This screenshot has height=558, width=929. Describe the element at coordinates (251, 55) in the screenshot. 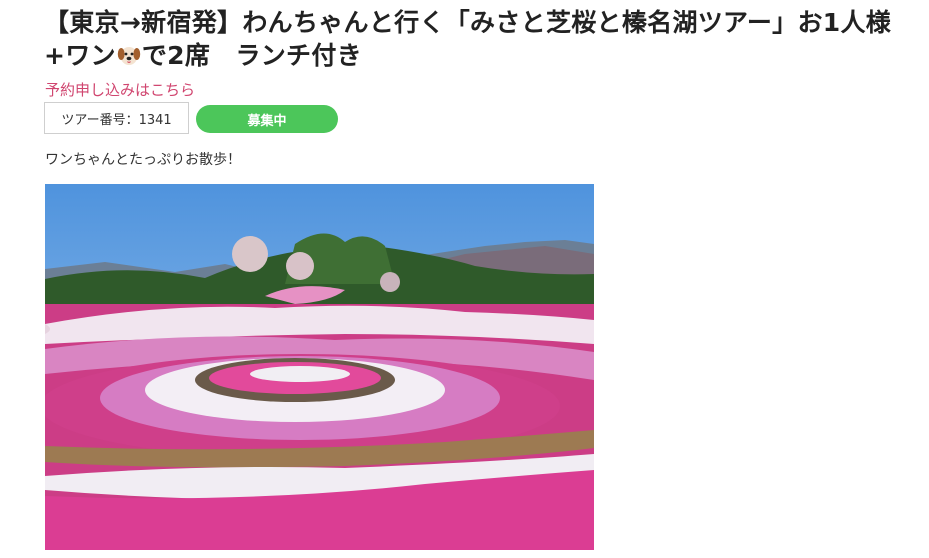

I see `tour-title-text-part2: で2席 ランチ付き` at that location.